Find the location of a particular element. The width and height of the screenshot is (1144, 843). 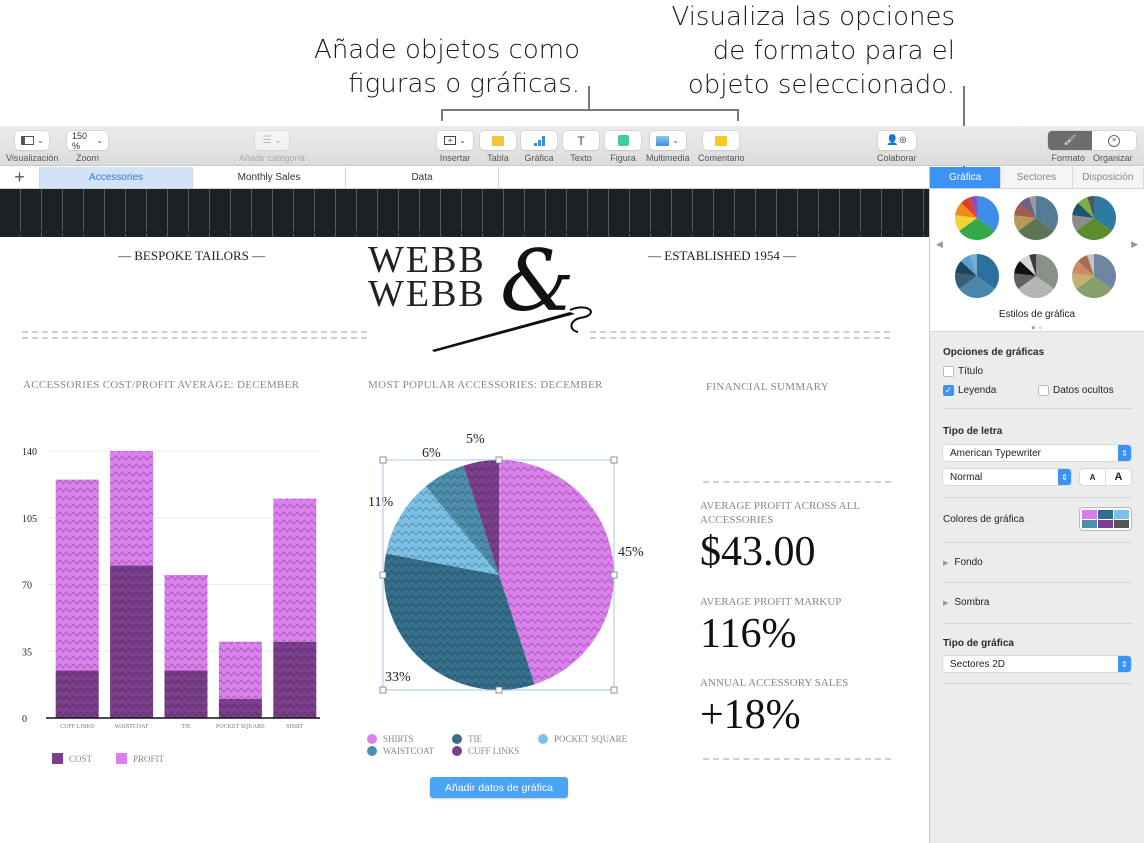

shape-button: Figura is located at coordinates (623, 147).